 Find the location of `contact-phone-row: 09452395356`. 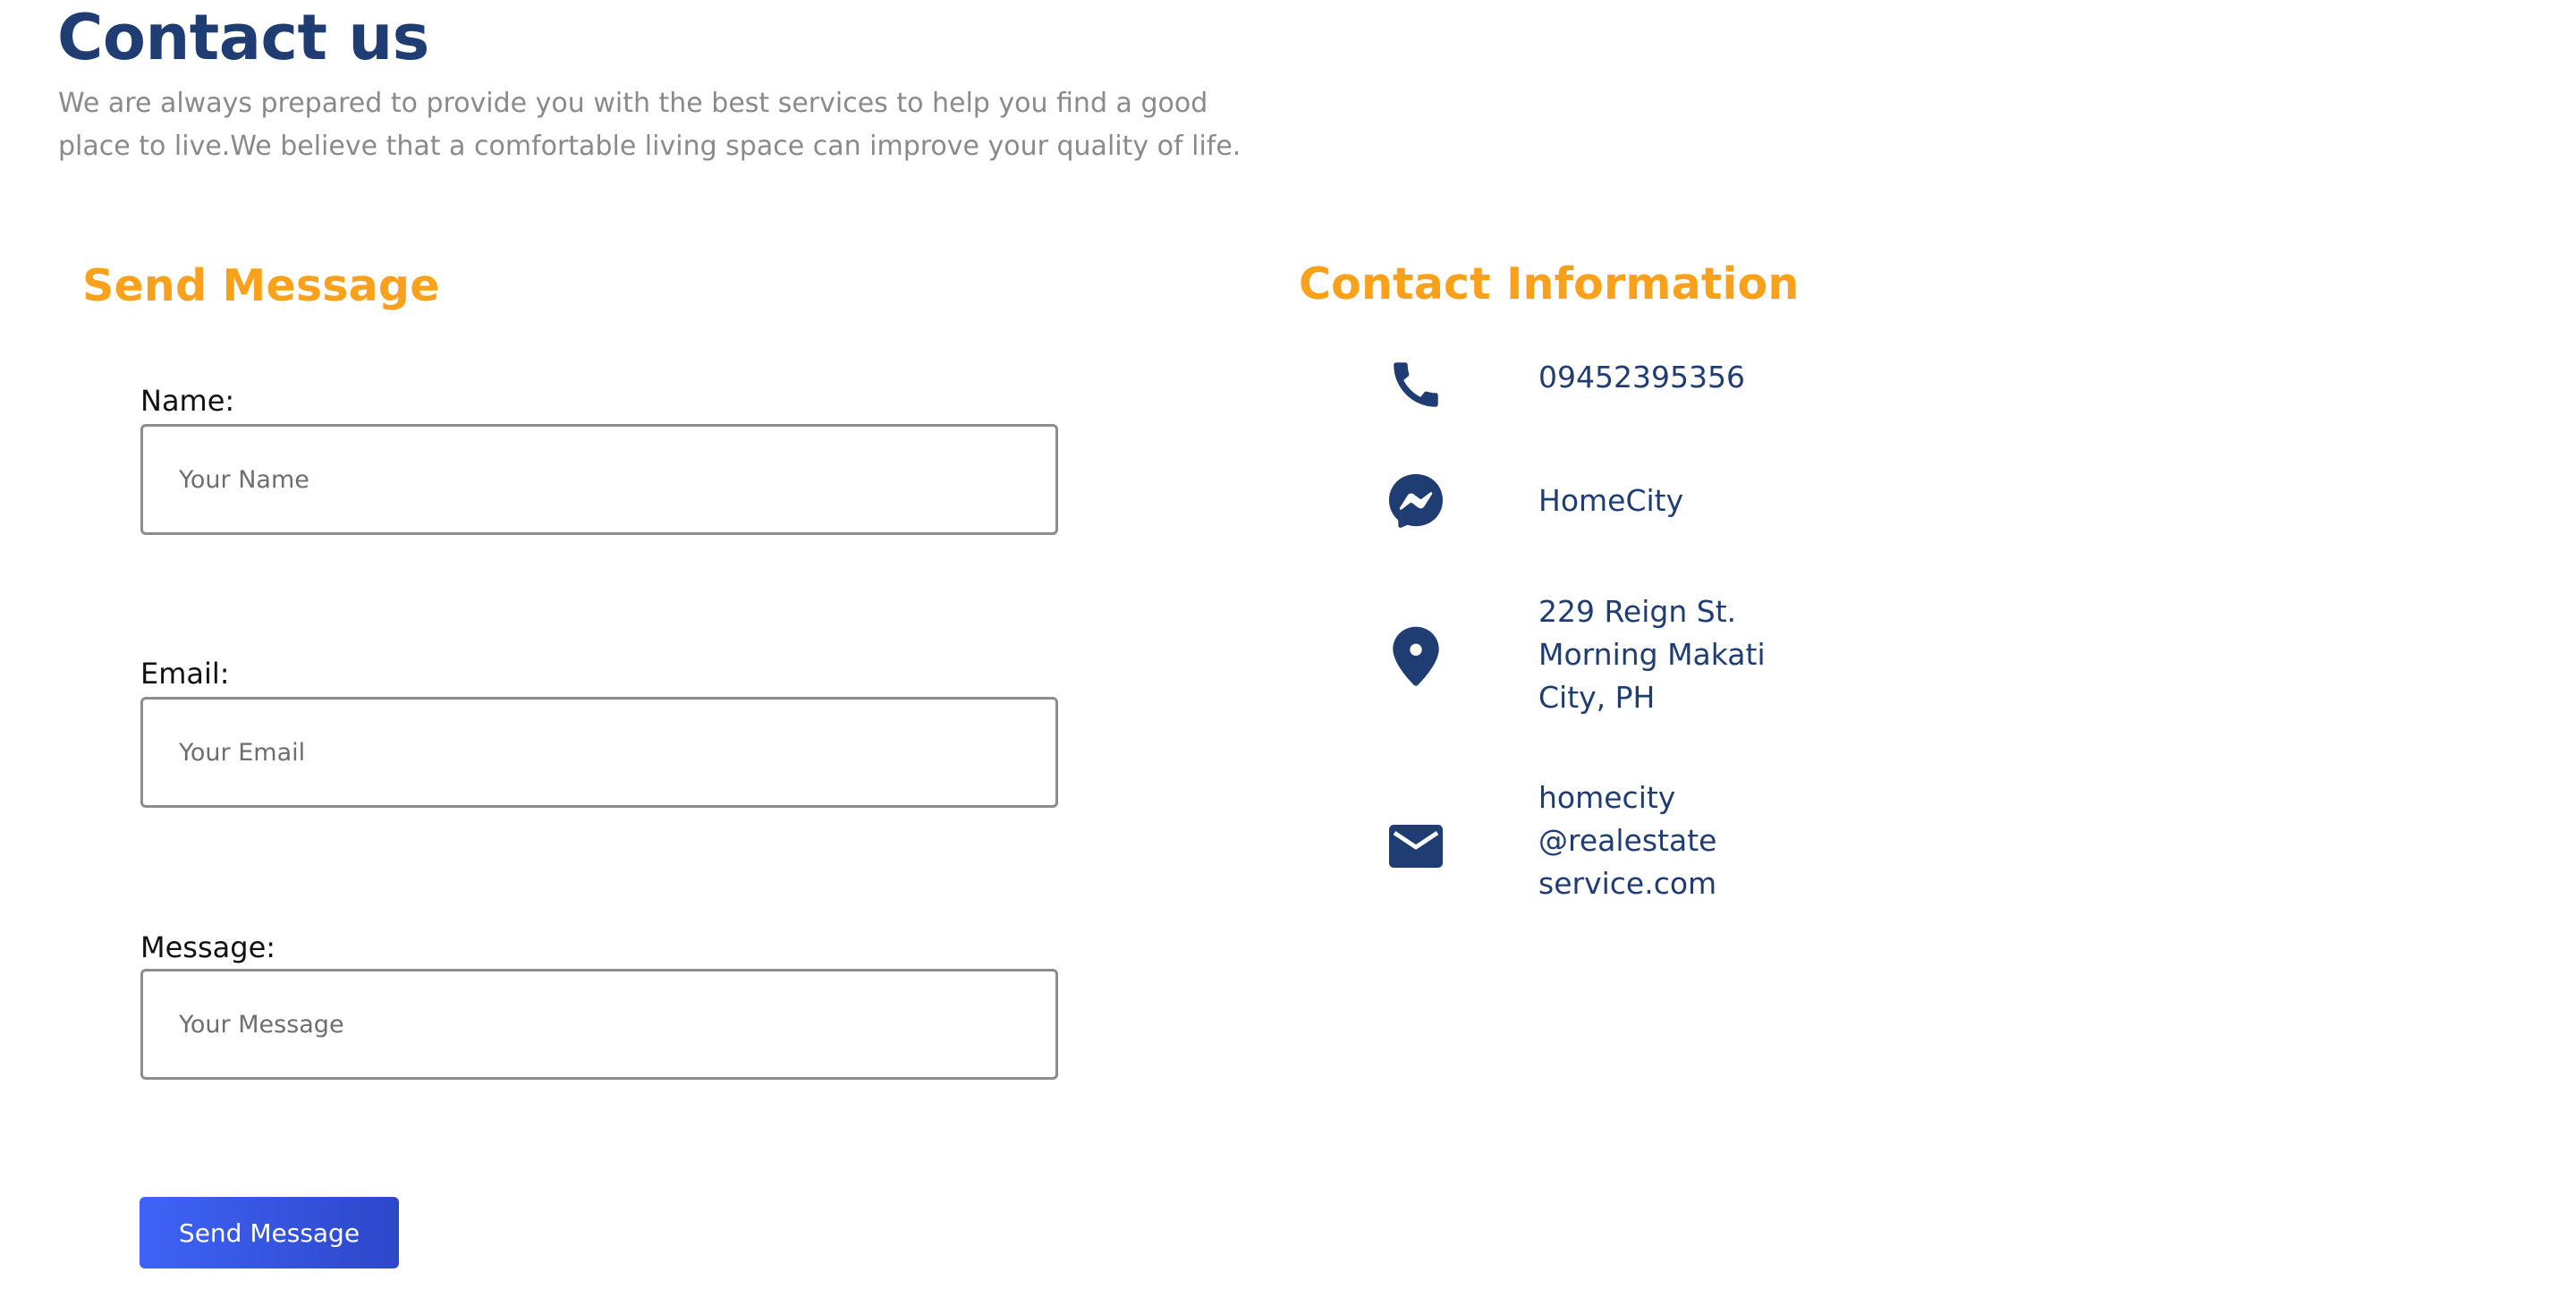

contact-phone-row: 09452395356 is located at coordinates (1690, 384).